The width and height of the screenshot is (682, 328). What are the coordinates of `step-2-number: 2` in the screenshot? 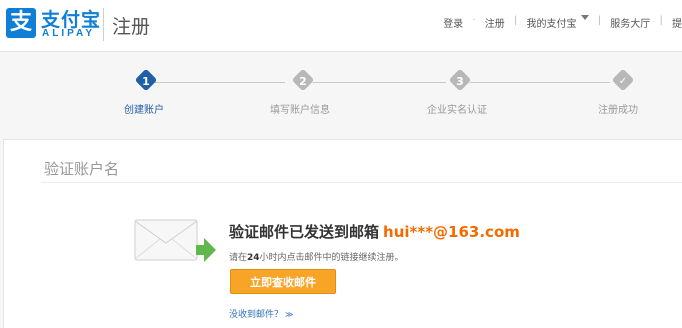 It's located at (303, 81).